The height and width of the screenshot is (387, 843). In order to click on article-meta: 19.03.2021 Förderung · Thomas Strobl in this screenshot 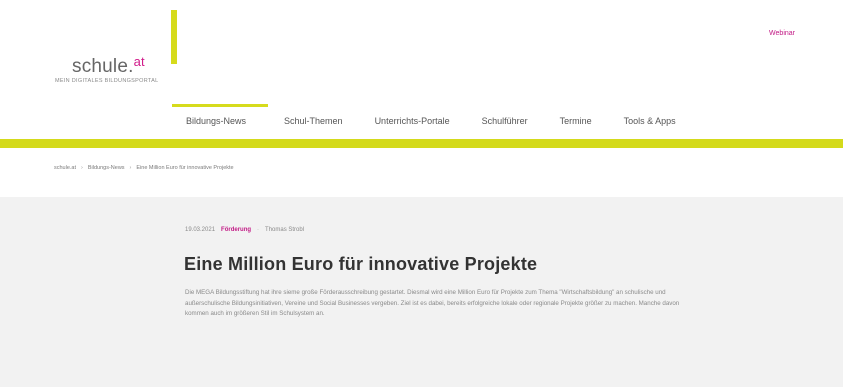, I will do `click(244, 230)`.